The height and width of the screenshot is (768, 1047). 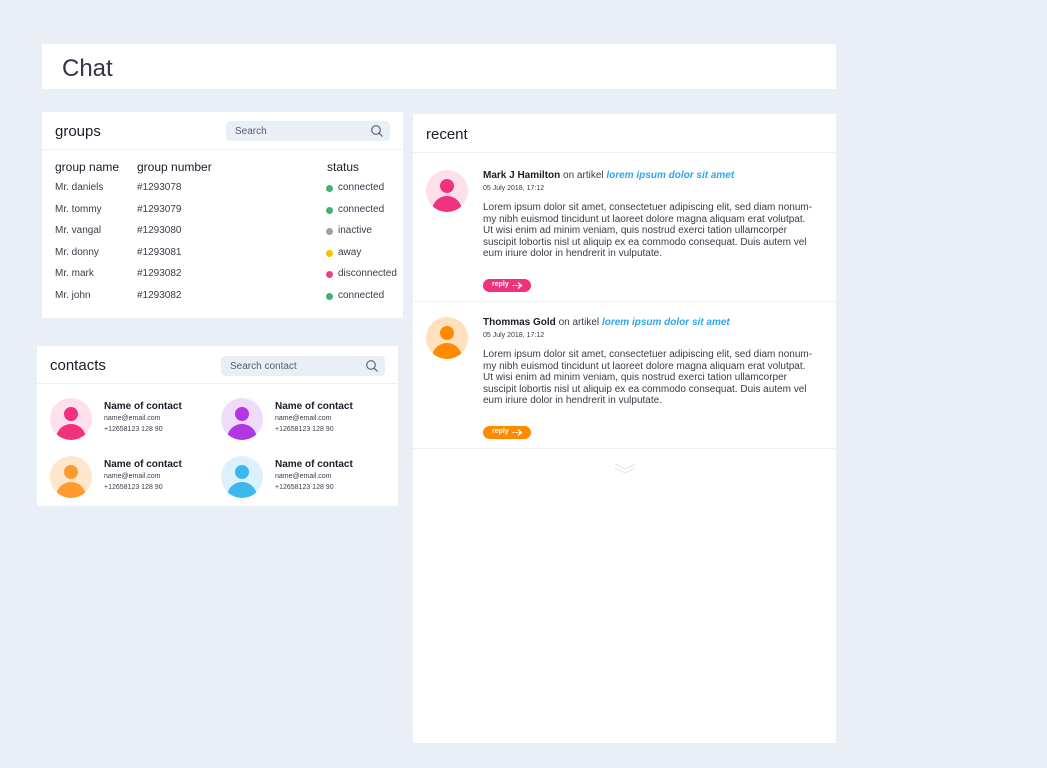 What do you see at coordinates (159, 252) in the screenshot?
I see `group-number: #1293081` at bounding box center [159, 252].